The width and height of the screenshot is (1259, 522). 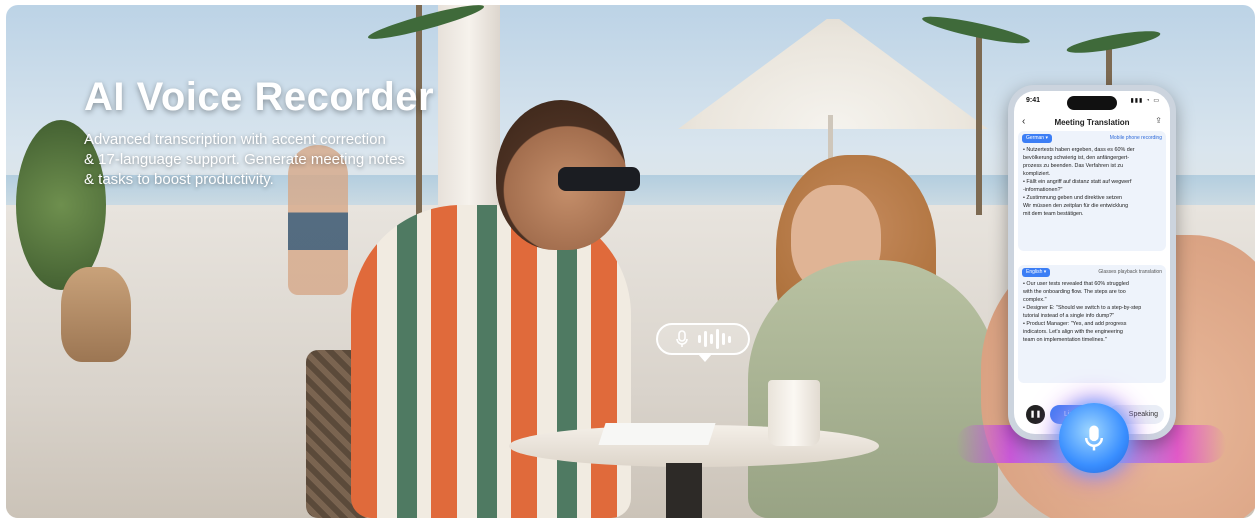 What do you see at coordinates (833, 74) in the screenshot?
I see `beach-umbrella` at bounding box center [833, 74].